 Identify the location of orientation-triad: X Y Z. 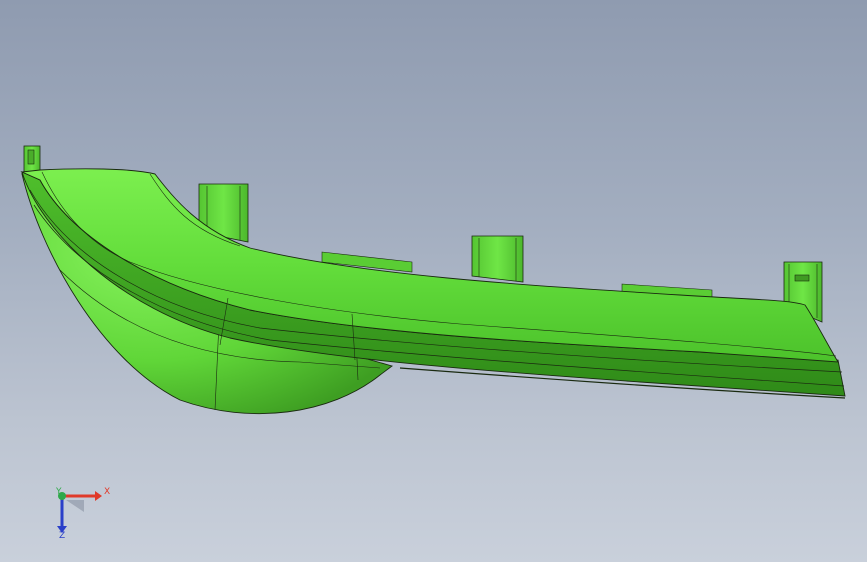
(85, 513).